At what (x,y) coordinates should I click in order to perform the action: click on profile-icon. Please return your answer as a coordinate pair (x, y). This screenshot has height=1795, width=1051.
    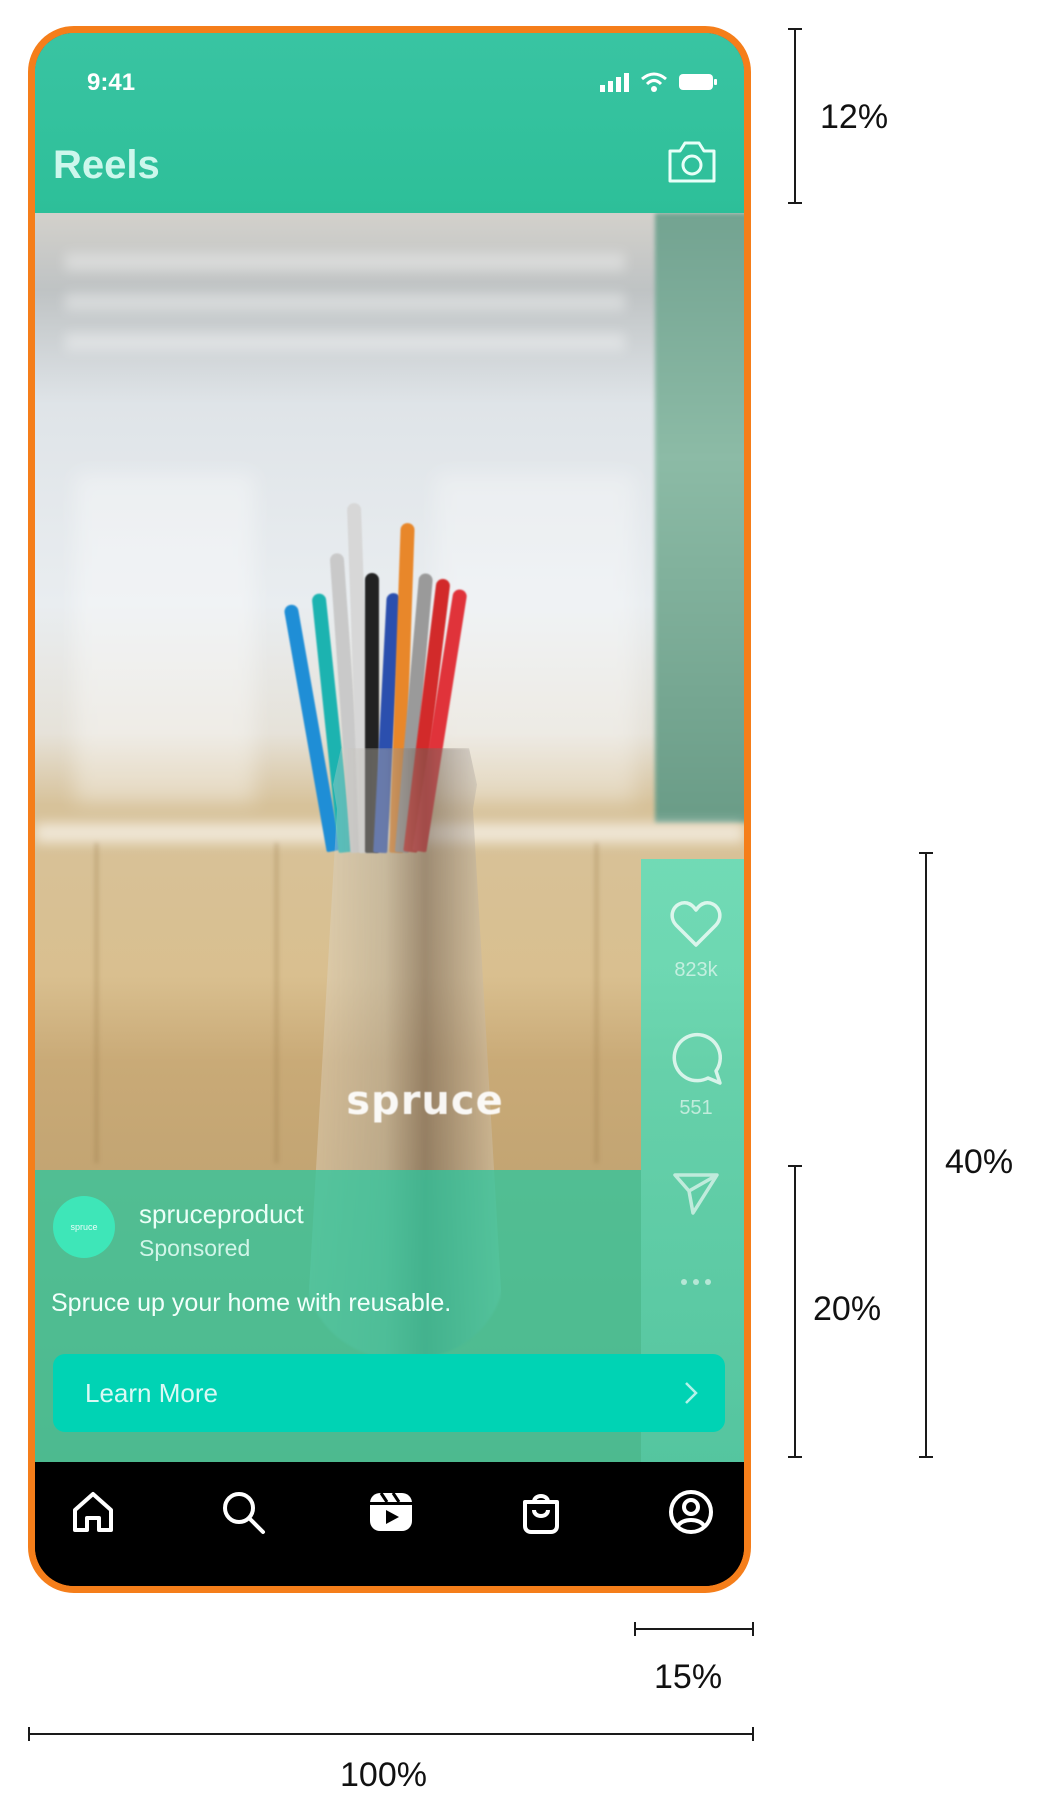
    Looking at the image, I should click on (691, 1512).